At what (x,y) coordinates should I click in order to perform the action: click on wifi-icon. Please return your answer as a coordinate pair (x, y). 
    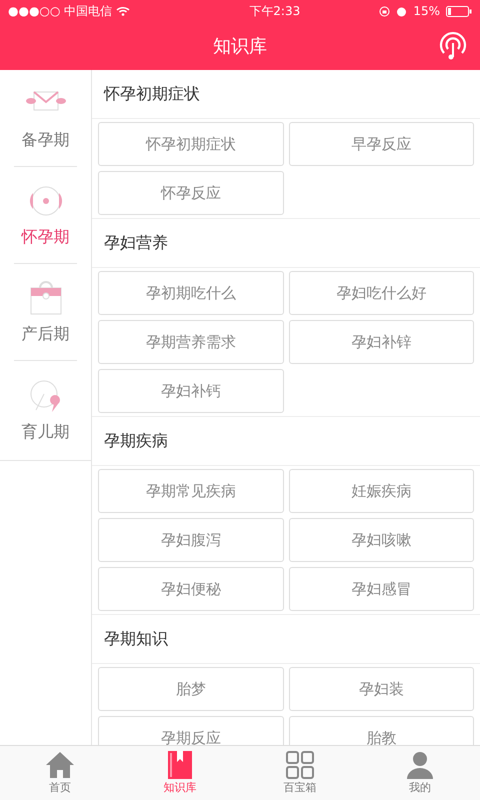
    Looking at the image, I should click on (123, 11).